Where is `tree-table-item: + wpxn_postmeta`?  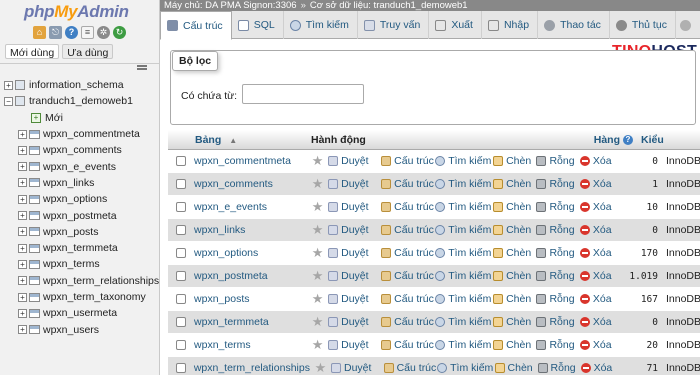 tree-table-item: + wpxn_postmeta is located at coordinates (79, 215).